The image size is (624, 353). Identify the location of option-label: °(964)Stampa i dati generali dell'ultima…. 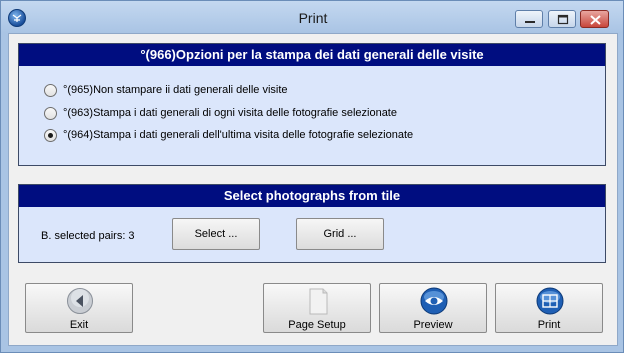
(238, 135).